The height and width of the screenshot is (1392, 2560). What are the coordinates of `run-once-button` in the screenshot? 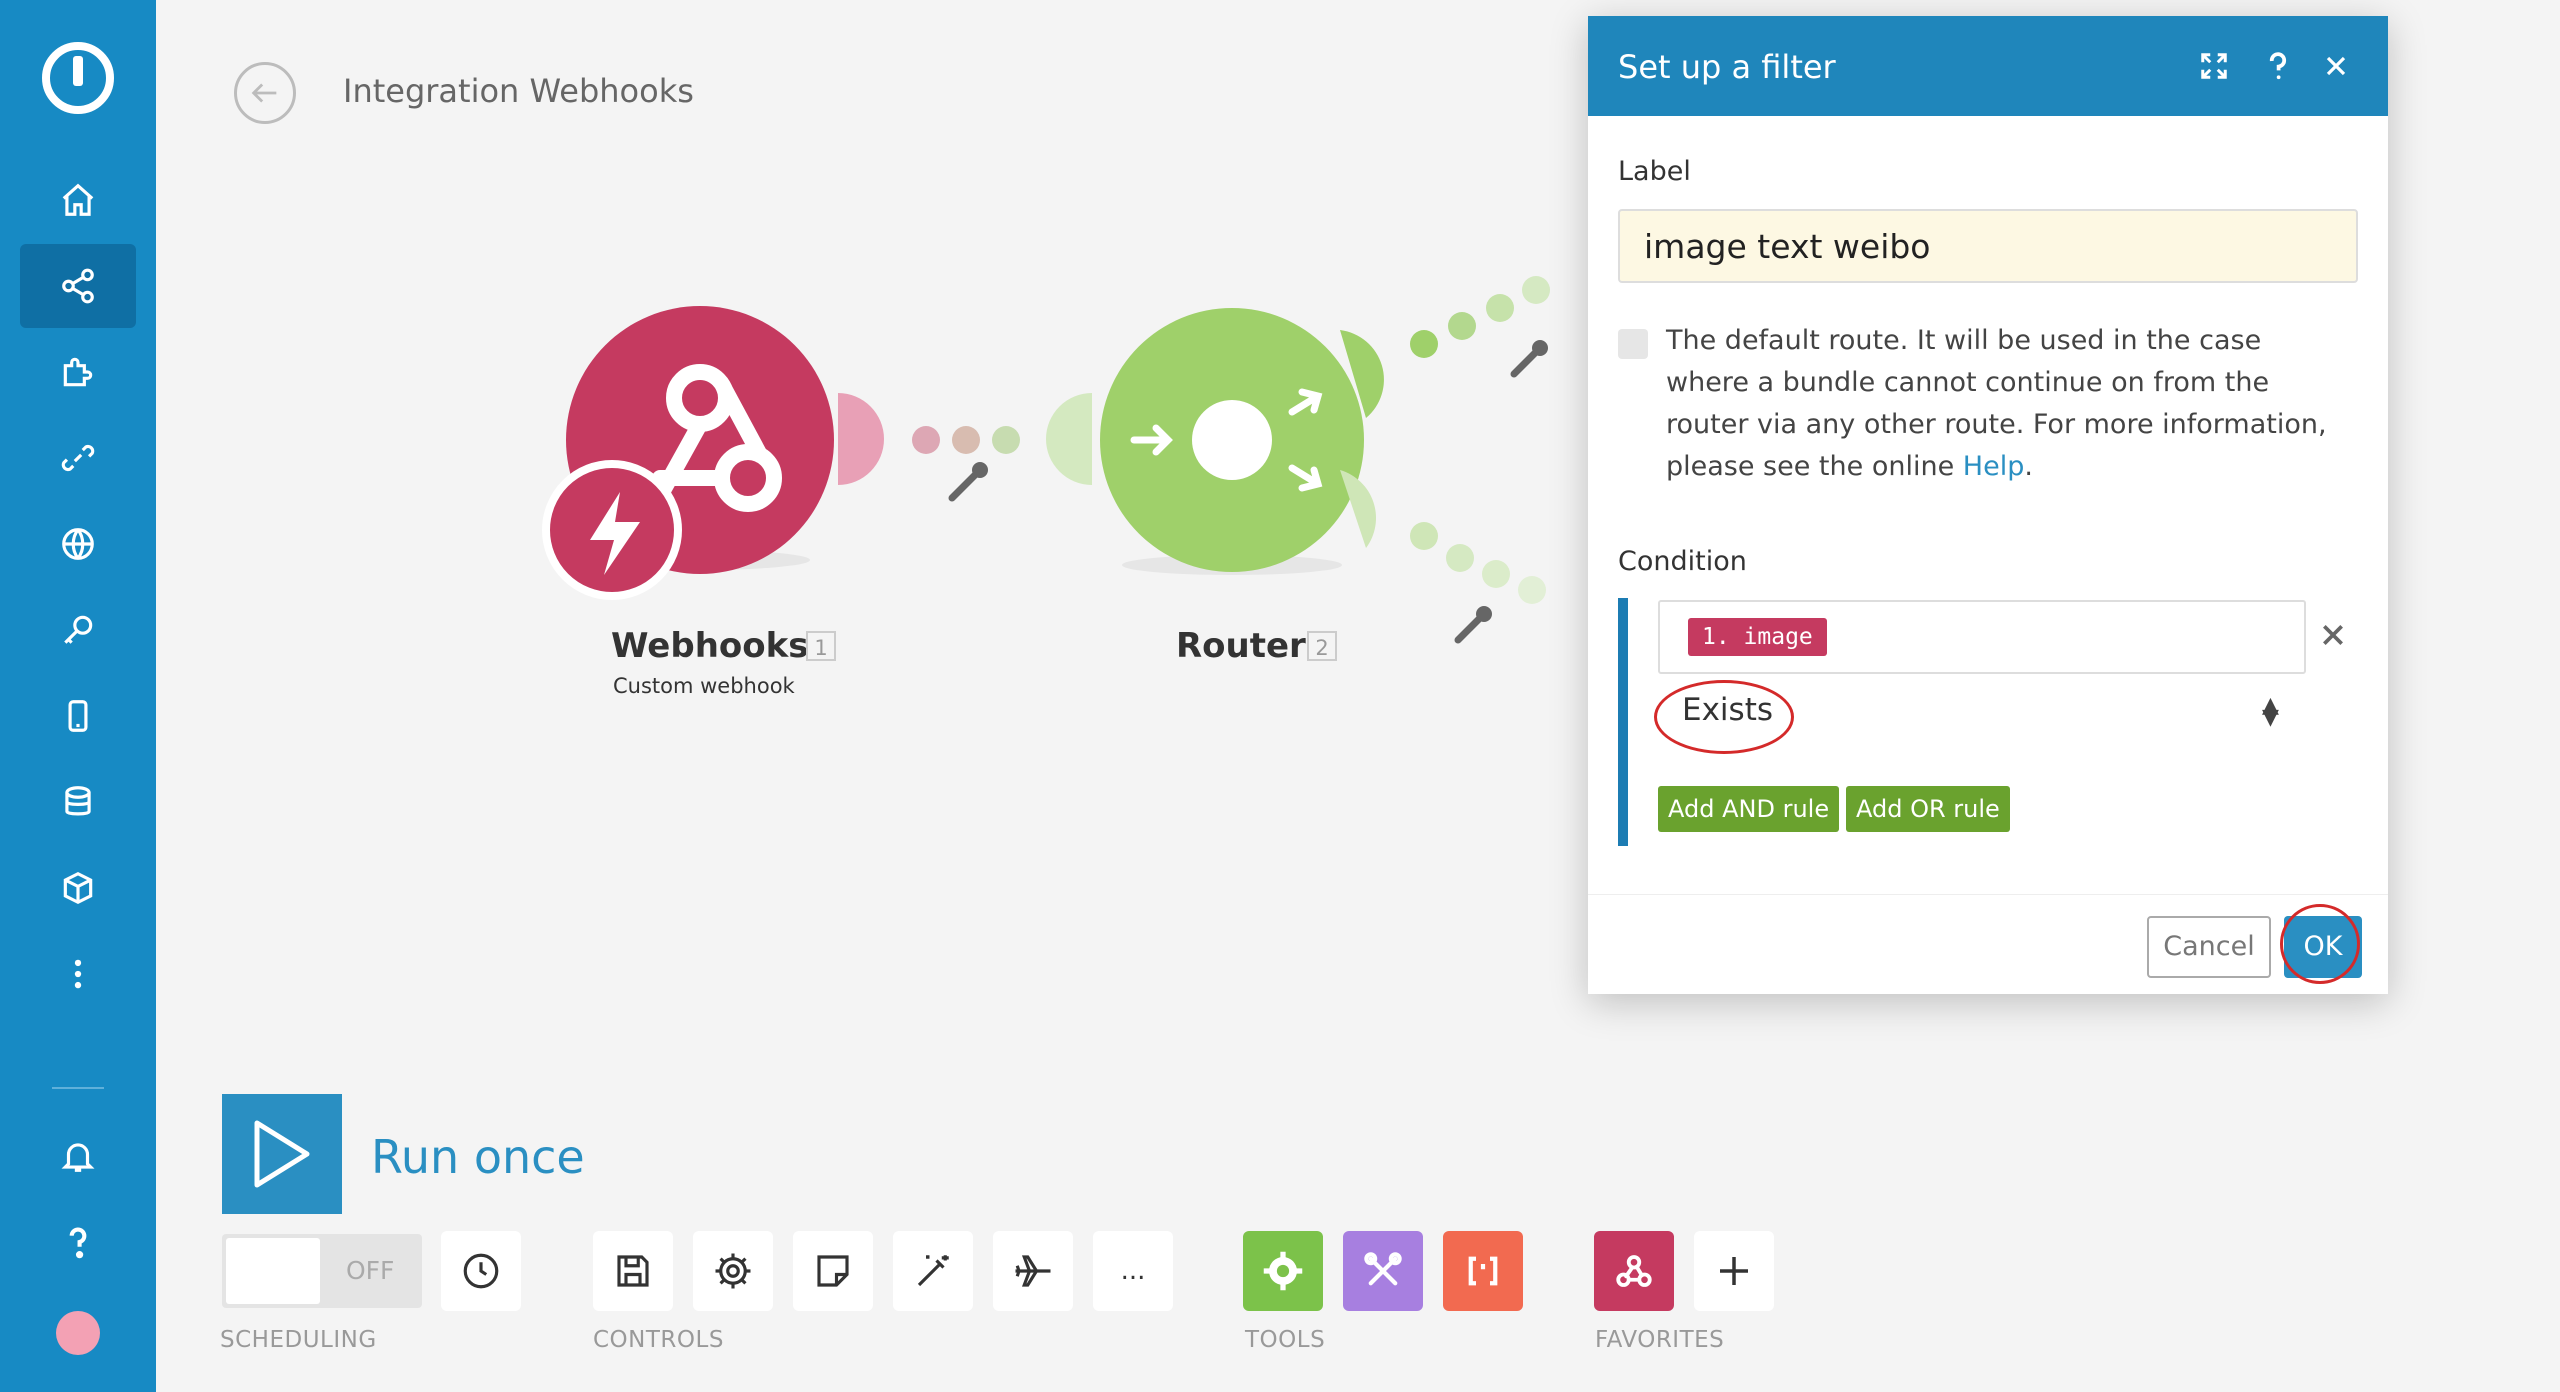 It's located at (282, 1154).